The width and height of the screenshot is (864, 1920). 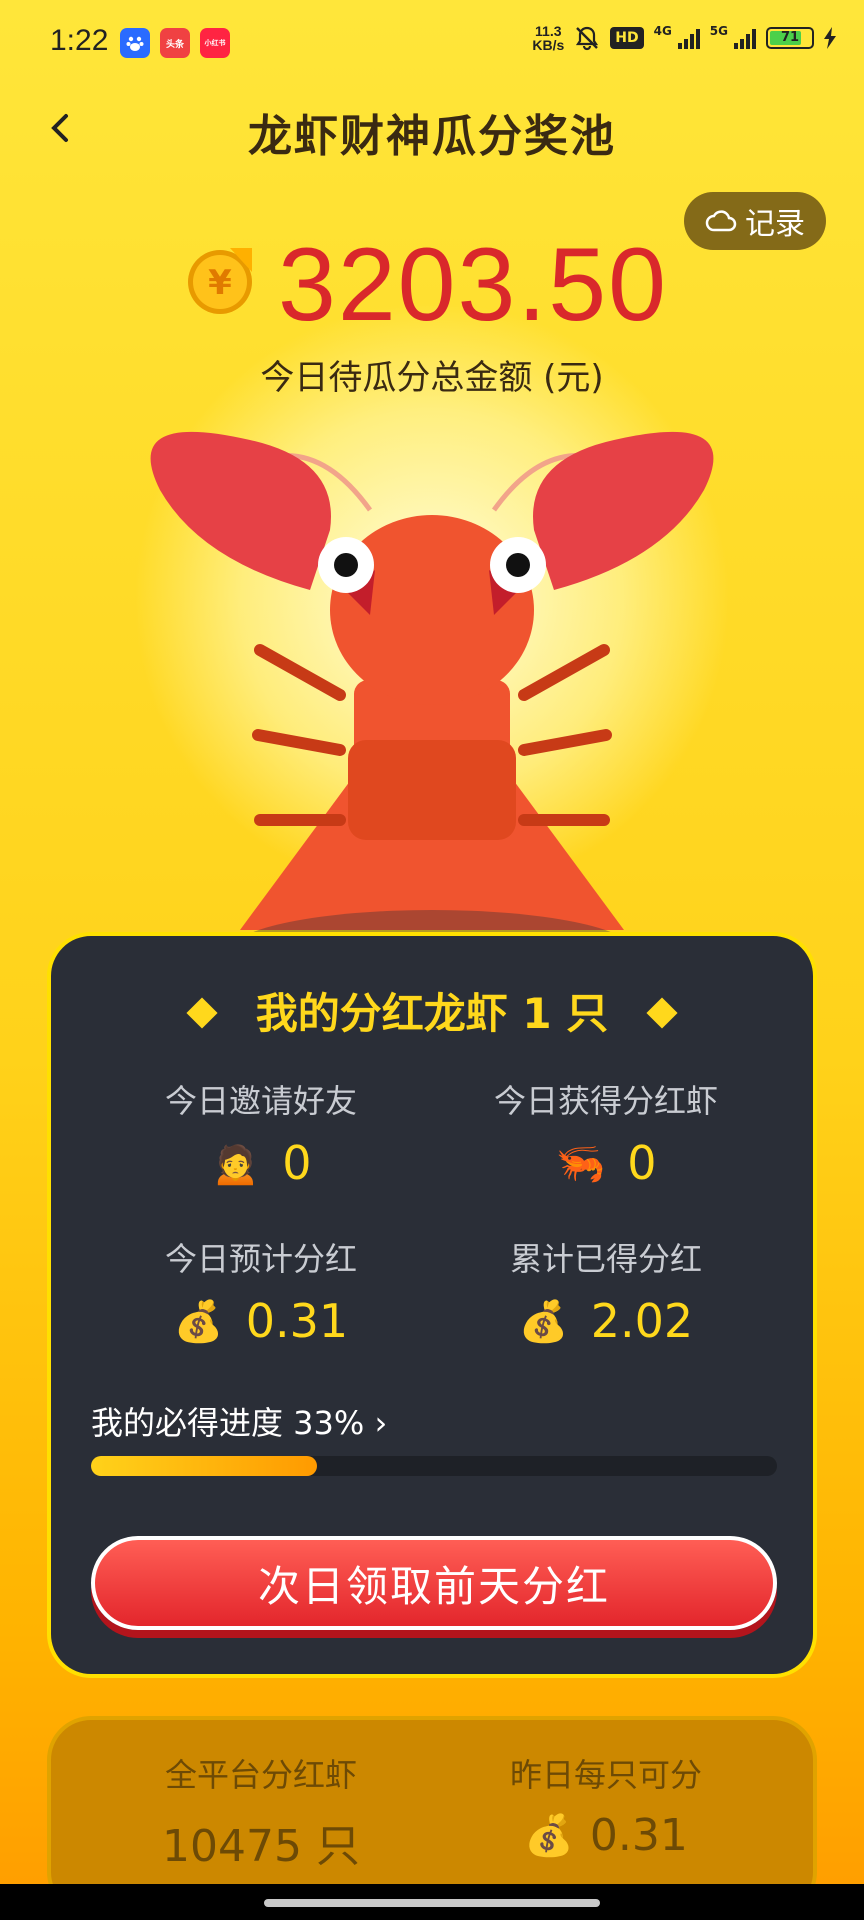 What do you see at coordinates (688, 38) in the screenshot?
I see `signal-bars-4g-icon` at bounding box center [688, 38].